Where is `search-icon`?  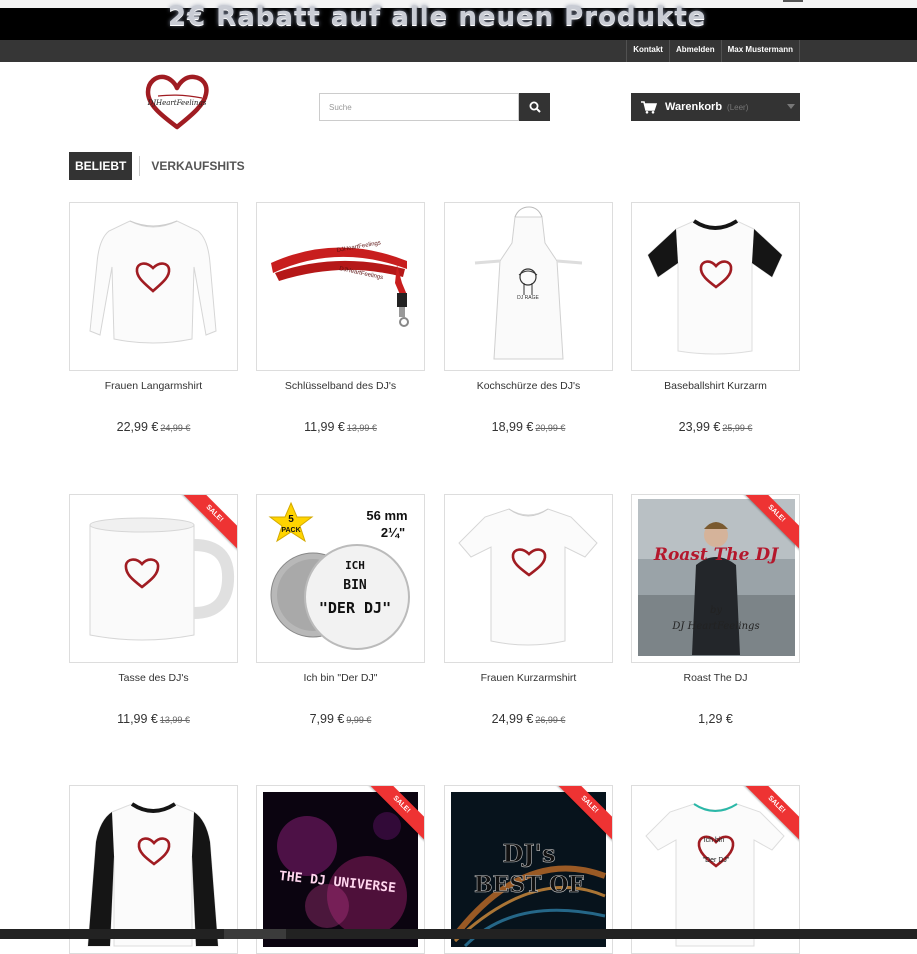
search-icon is located at coordinates (535, 107).